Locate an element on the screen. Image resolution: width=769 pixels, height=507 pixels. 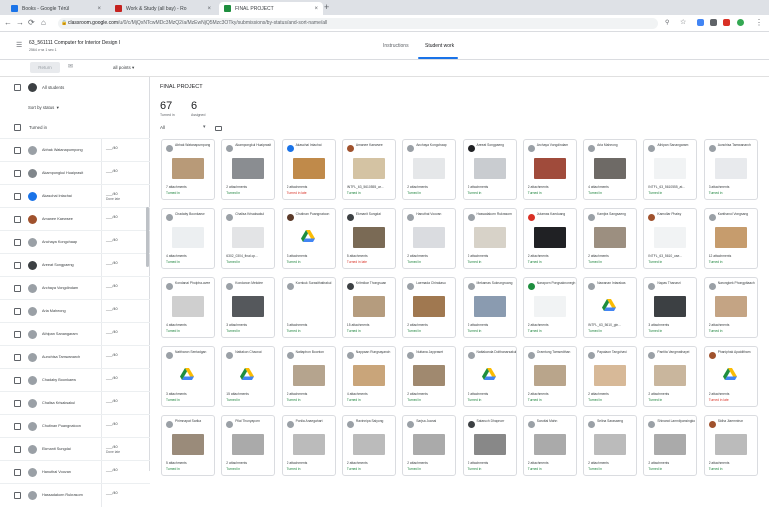
star-icon: ☆ is located at coordinates (683, 23).